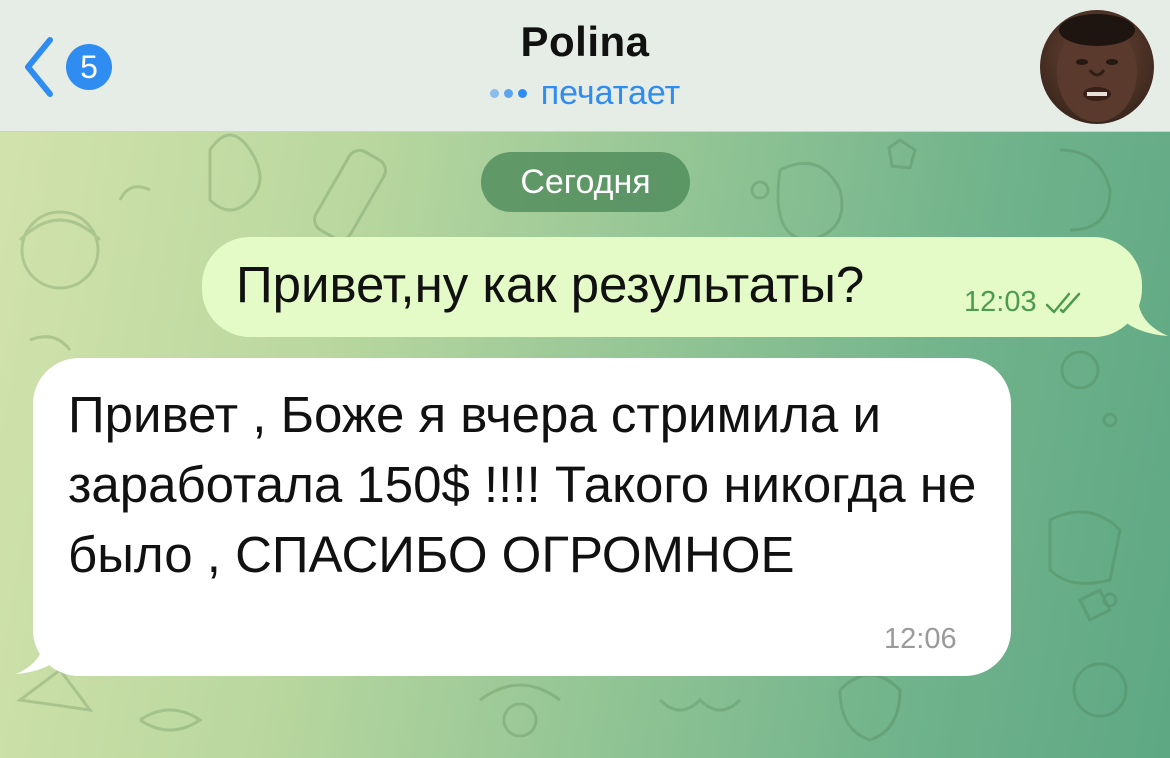 This screenshot has width=1170, height=758. I want to click on outgoing-message-meta: 12:03, so click(1024, 302).